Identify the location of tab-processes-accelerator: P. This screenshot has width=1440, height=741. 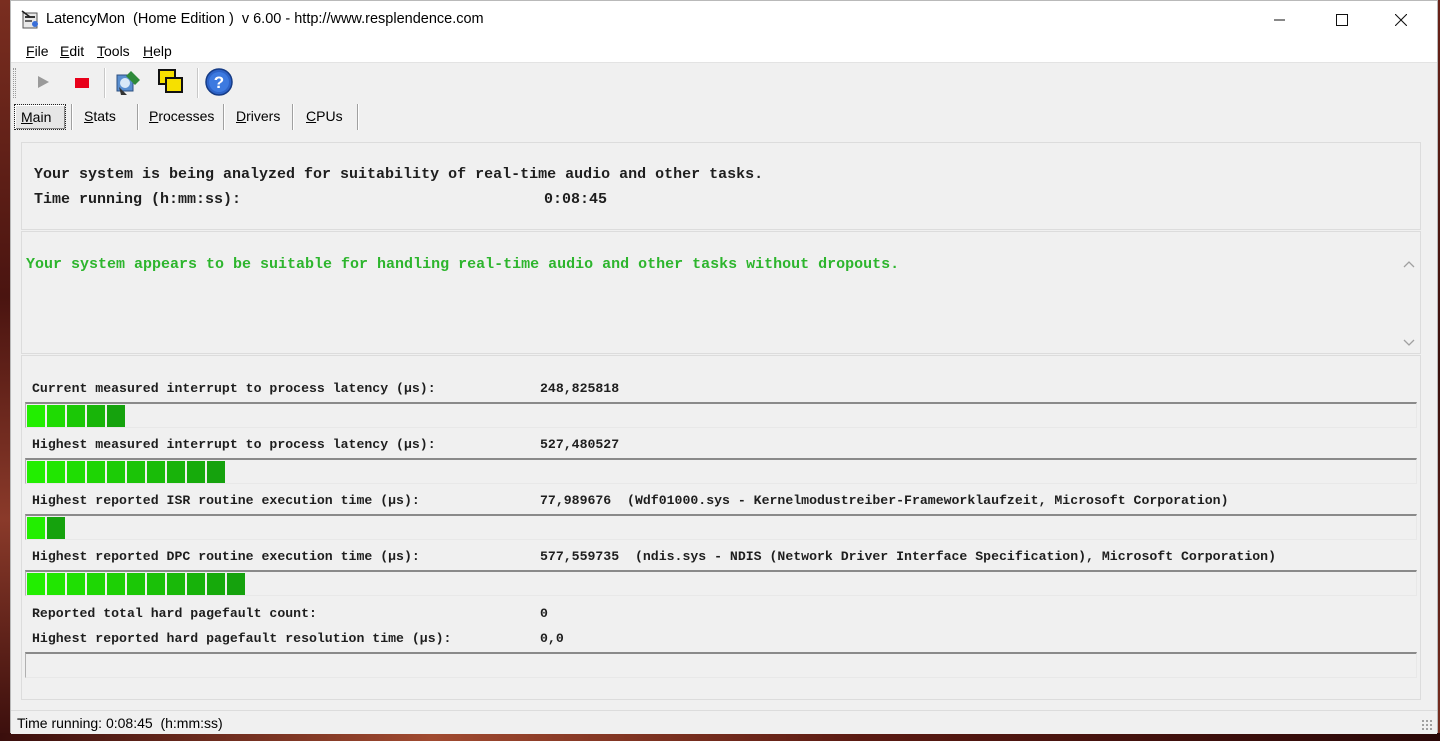
(154, 116).